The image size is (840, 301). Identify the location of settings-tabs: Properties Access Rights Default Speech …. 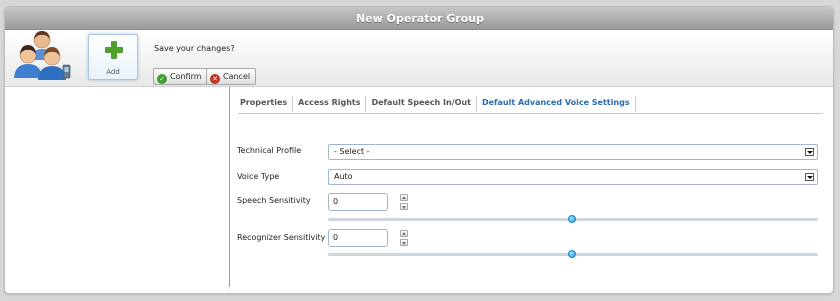
(436, 104).